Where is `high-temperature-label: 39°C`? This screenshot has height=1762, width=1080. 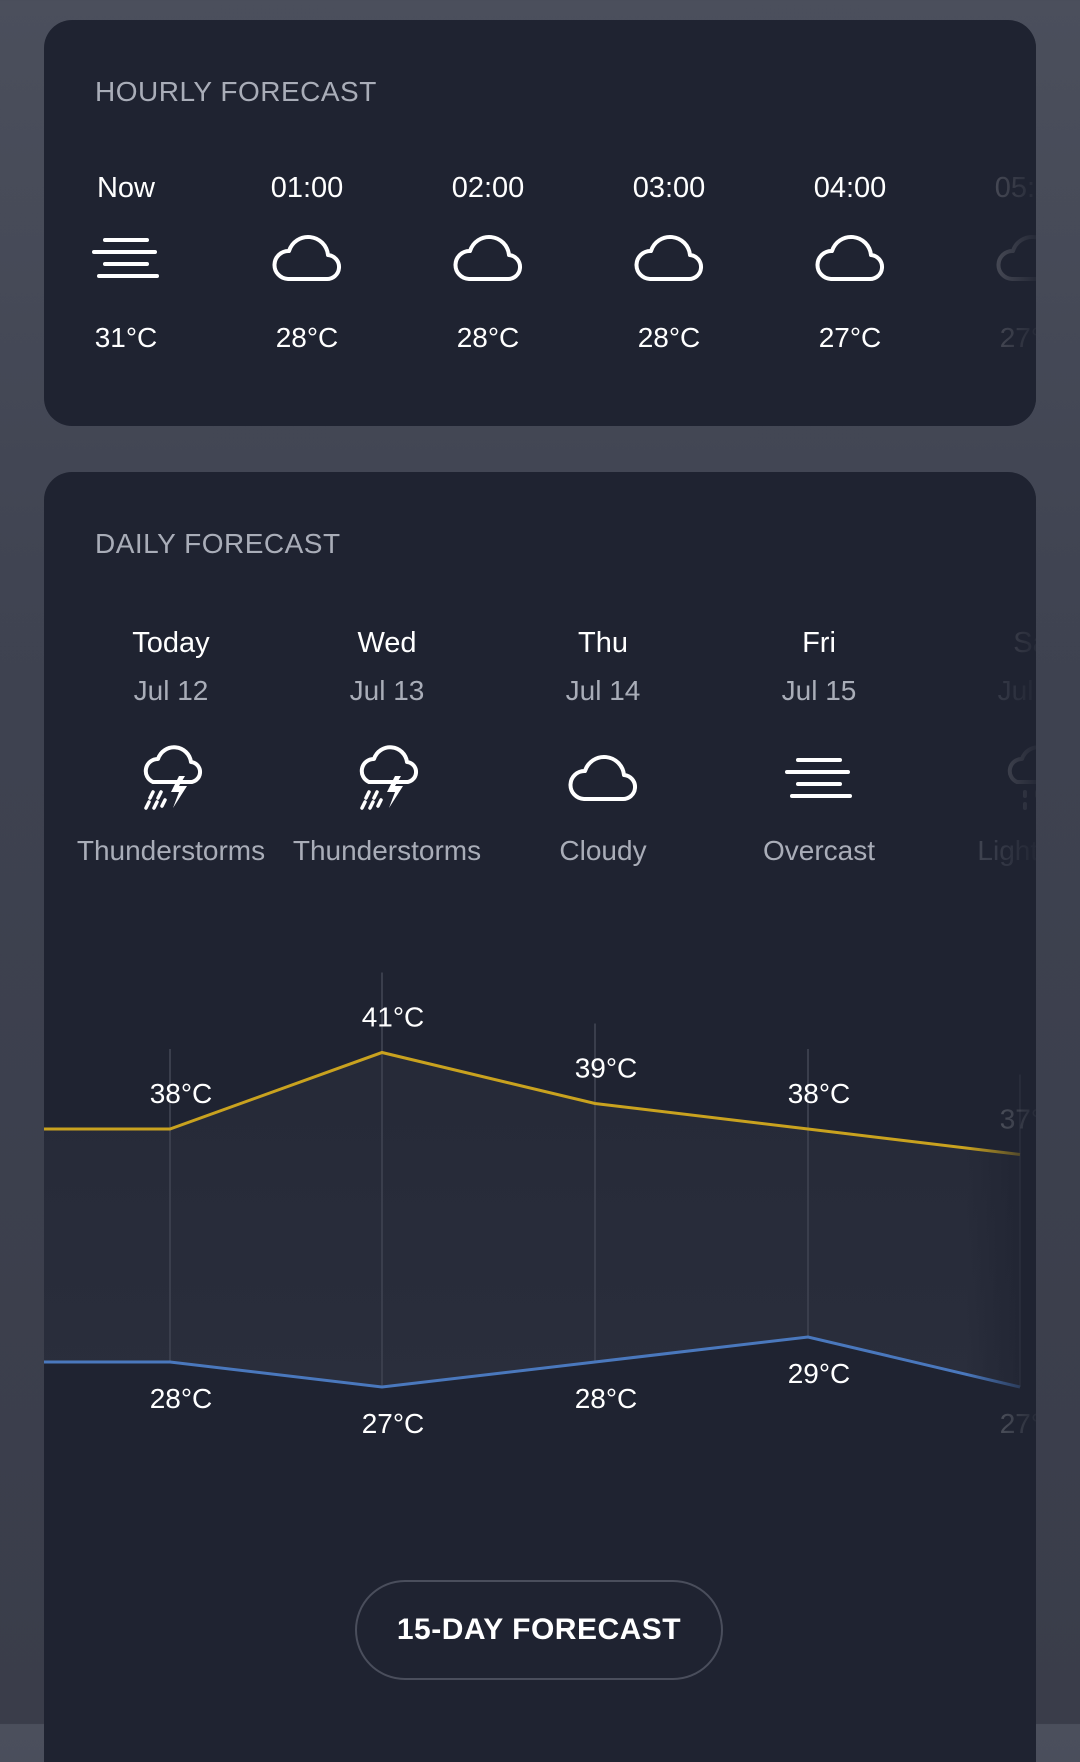
high-temperature-label: 39°C is located at coordinates (606, 1068).